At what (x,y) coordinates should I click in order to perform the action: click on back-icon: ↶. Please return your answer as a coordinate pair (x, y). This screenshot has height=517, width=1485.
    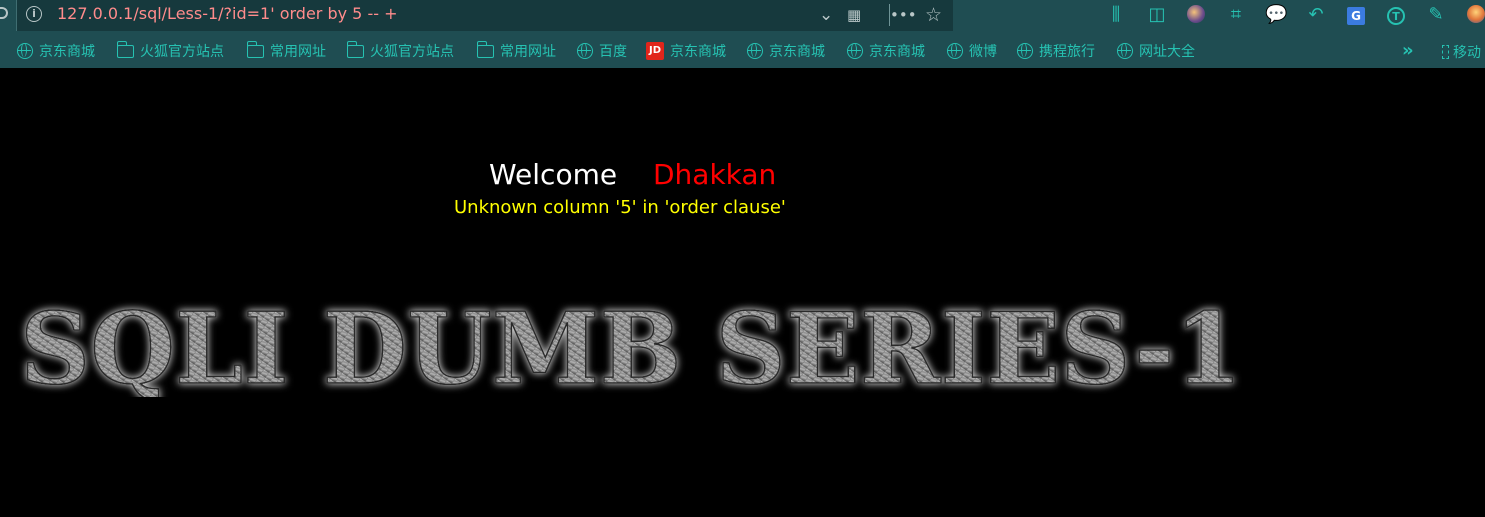
    Looking at the image, I should click on (1316, 15).